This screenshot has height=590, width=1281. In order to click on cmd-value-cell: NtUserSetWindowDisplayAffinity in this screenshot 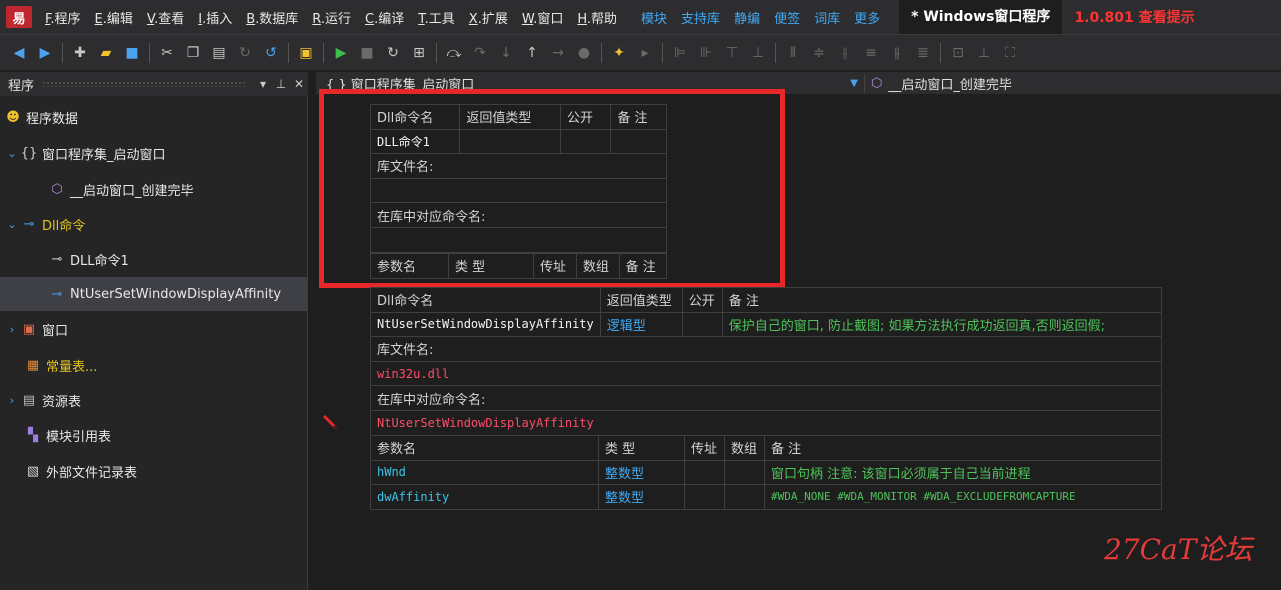, I will do `click(766, 422)`.